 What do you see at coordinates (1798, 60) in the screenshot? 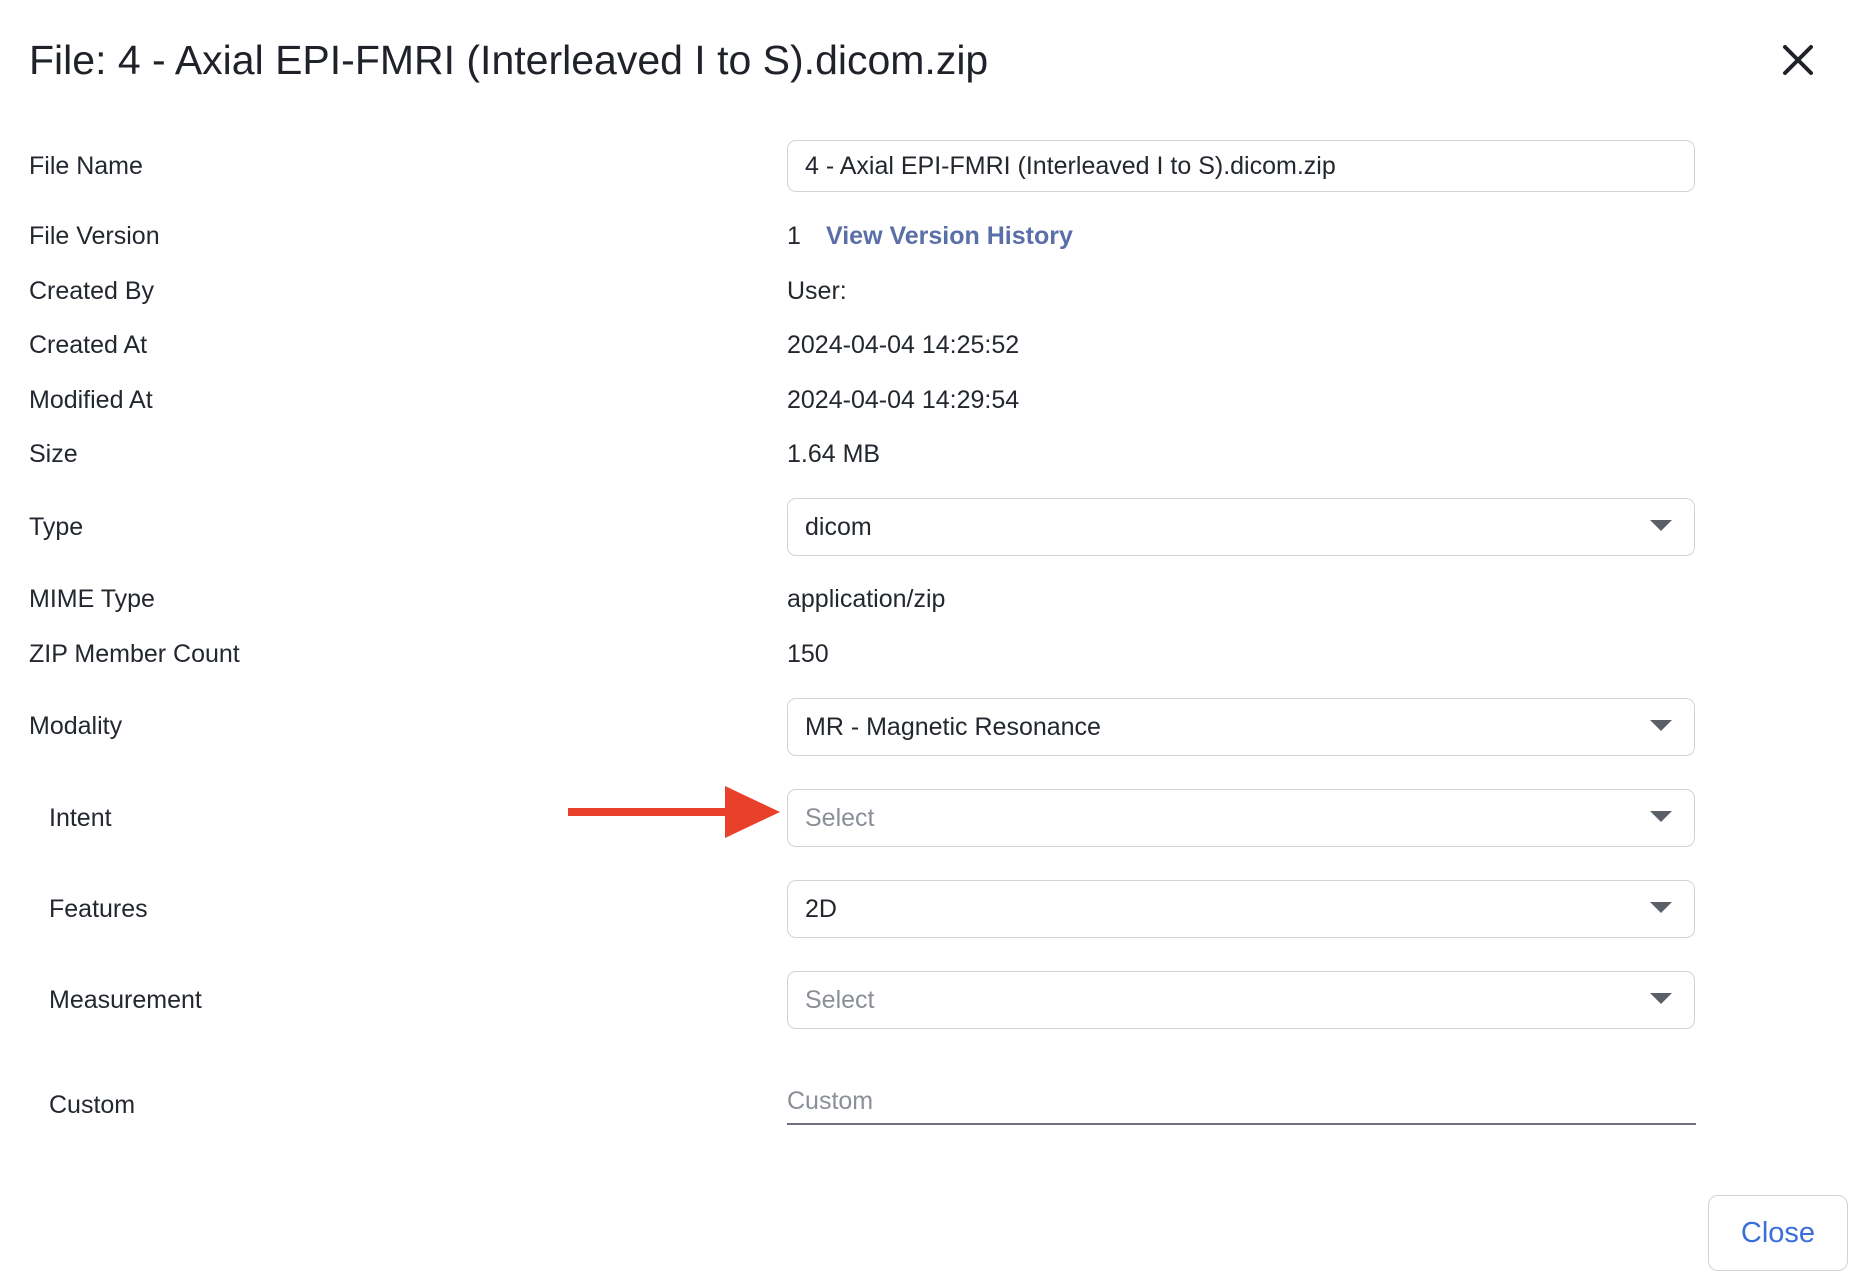
I see `close-icon` at bounding box center [1798, 60].